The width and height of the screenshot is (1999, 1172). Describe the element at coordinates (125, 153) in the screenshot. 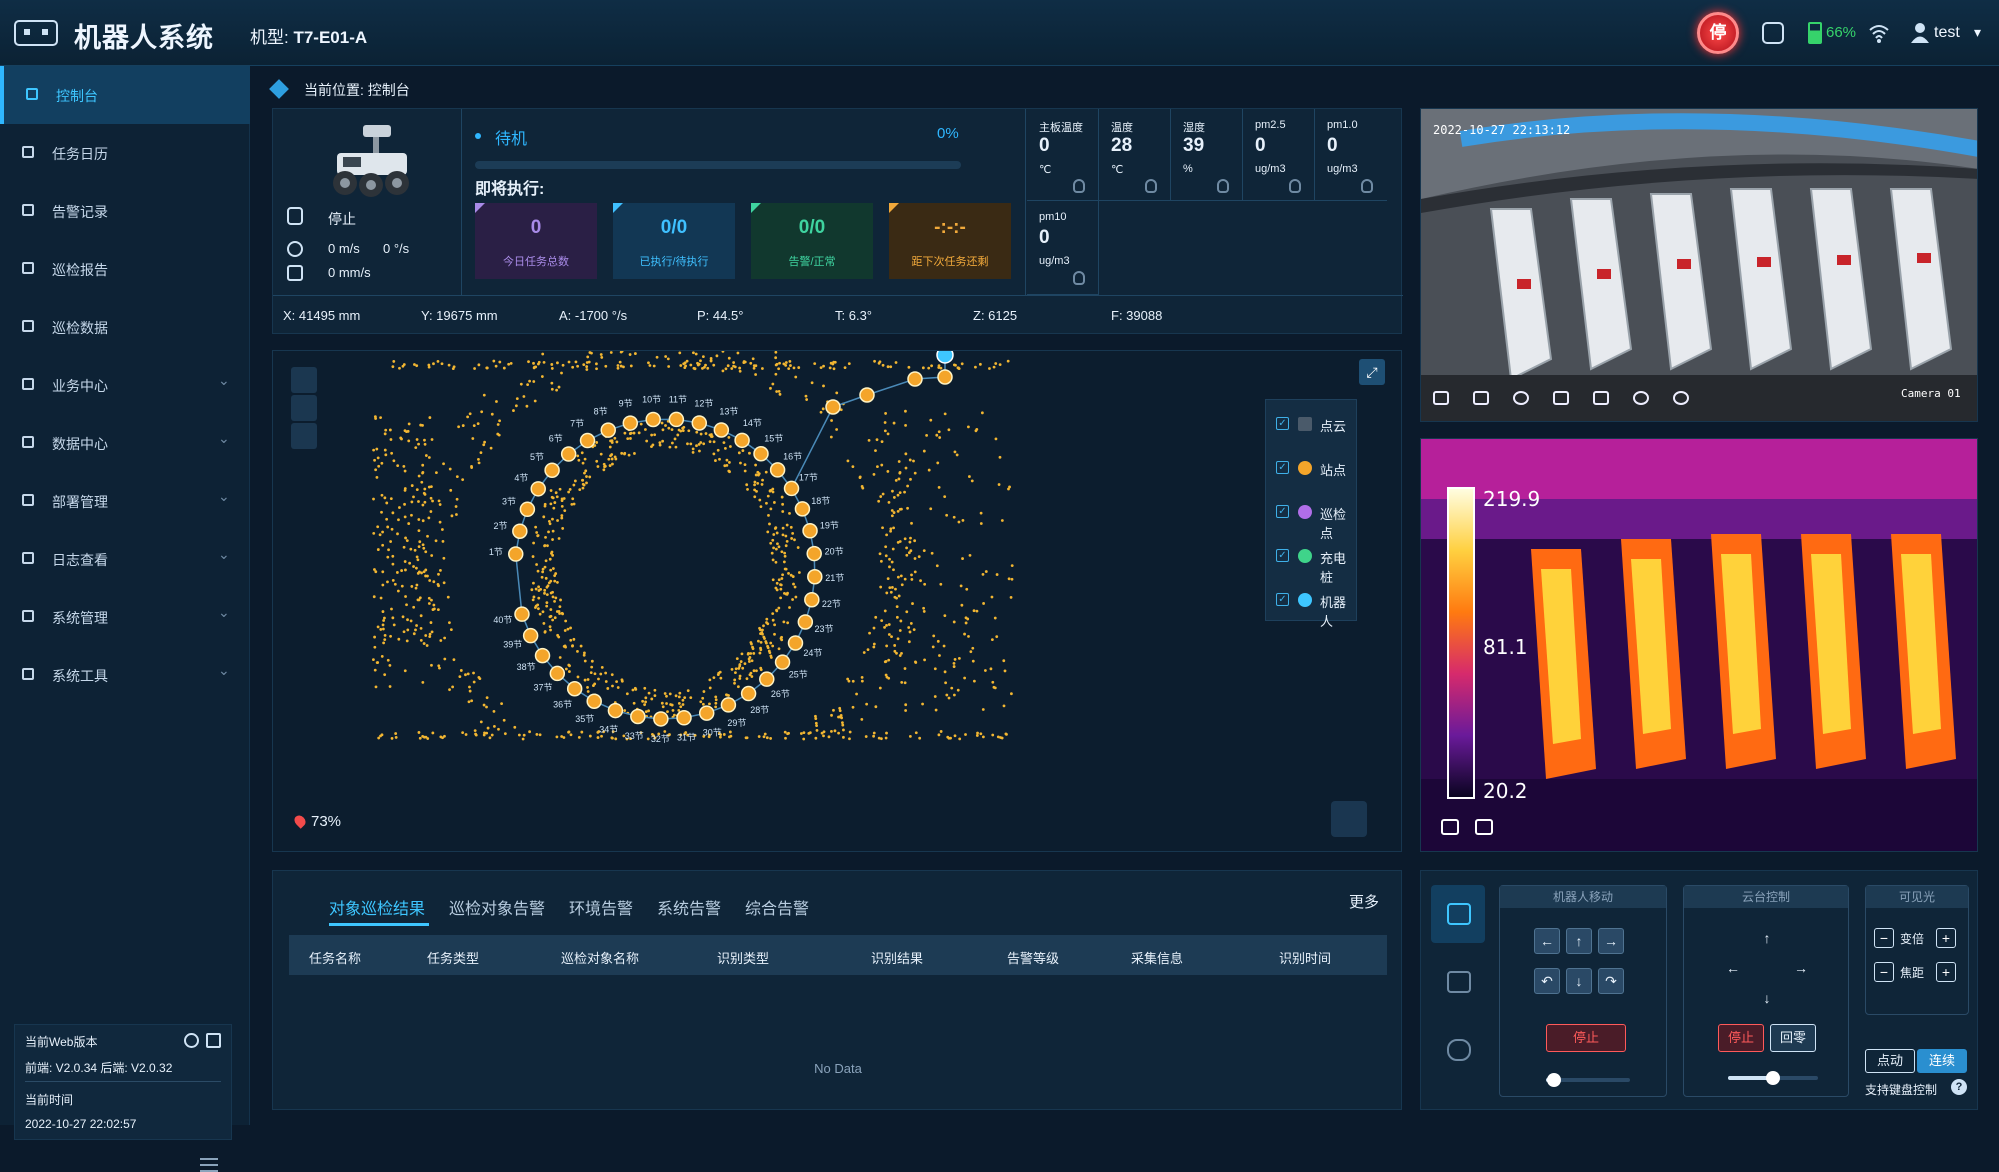

I see `sidebar-item-task-calendar: 任务日历` at that location.